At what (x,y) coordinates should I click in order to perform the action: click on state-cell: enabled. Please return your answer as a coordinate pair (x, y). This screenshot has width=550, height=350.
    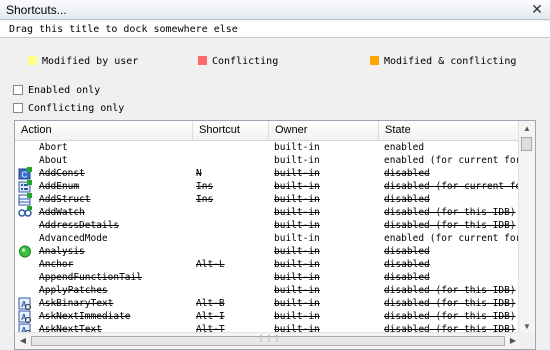
    Looking at the image, I should click on (404, 147).